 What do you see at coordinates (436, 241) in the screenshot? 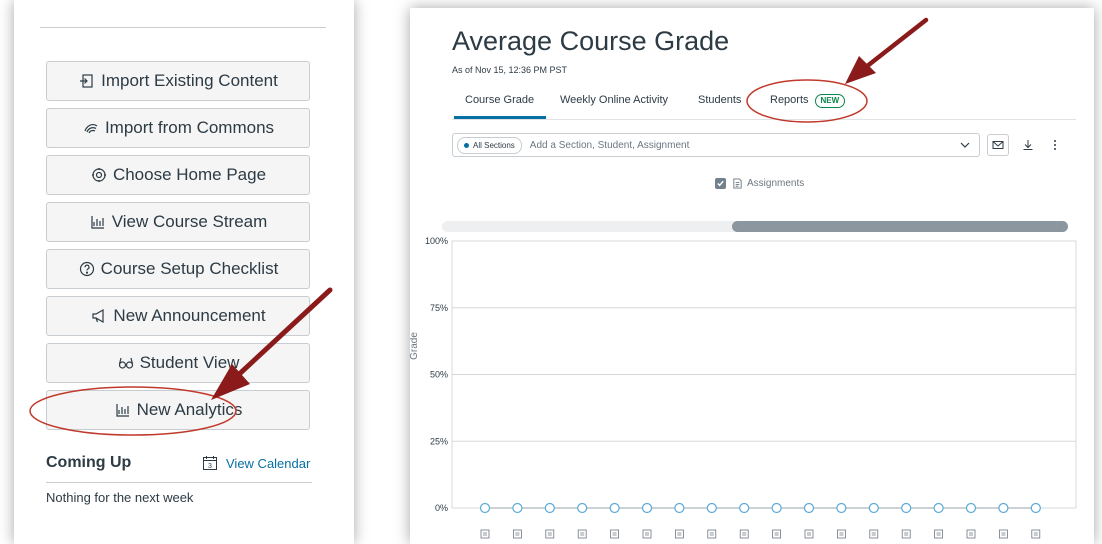
I see `y-tick-label: 100%` at bounding box center [436, 241].